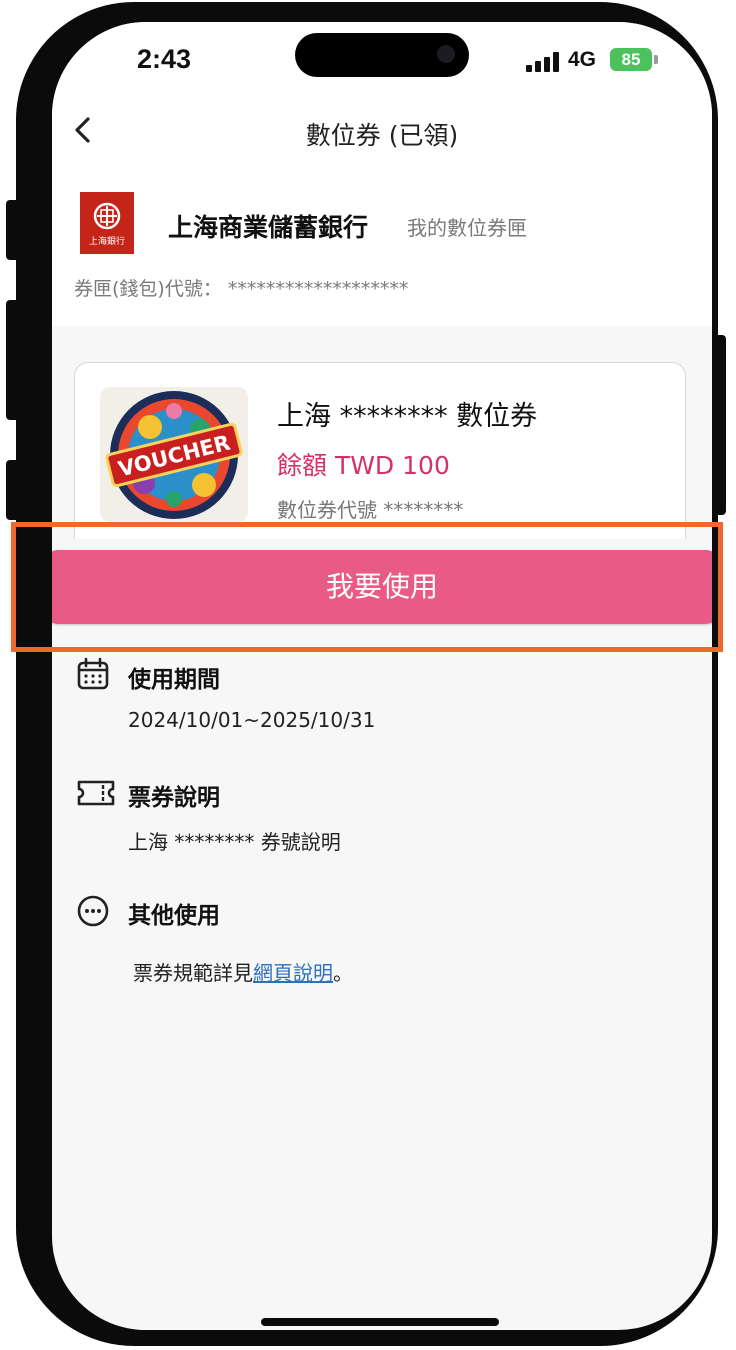 This screenshot has width=736, height=1350. What do you see at coordinates (343, 973) in the screenshot?
I see `other-usage-suffix: 。` at bounding box center [343, 973].